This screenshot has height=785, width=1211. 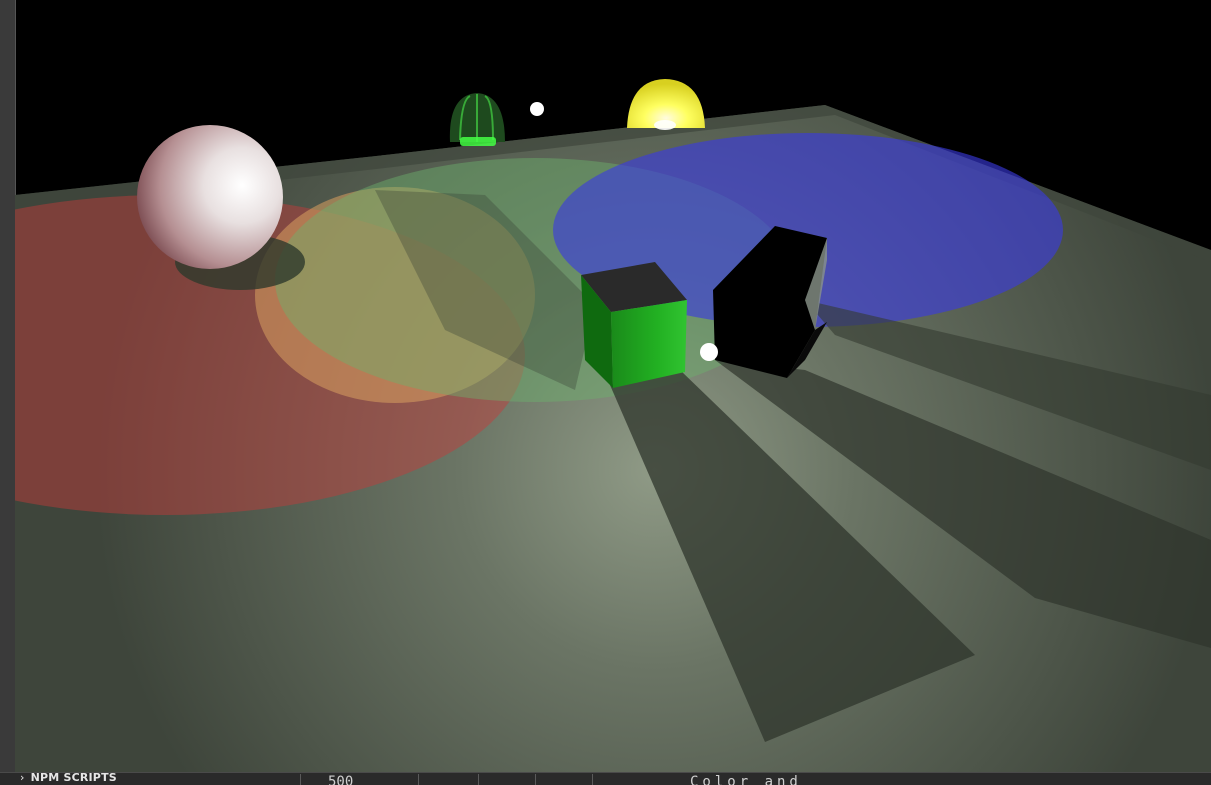 I want to click on green-hemisphere-glow, so click(x=478, y=141).